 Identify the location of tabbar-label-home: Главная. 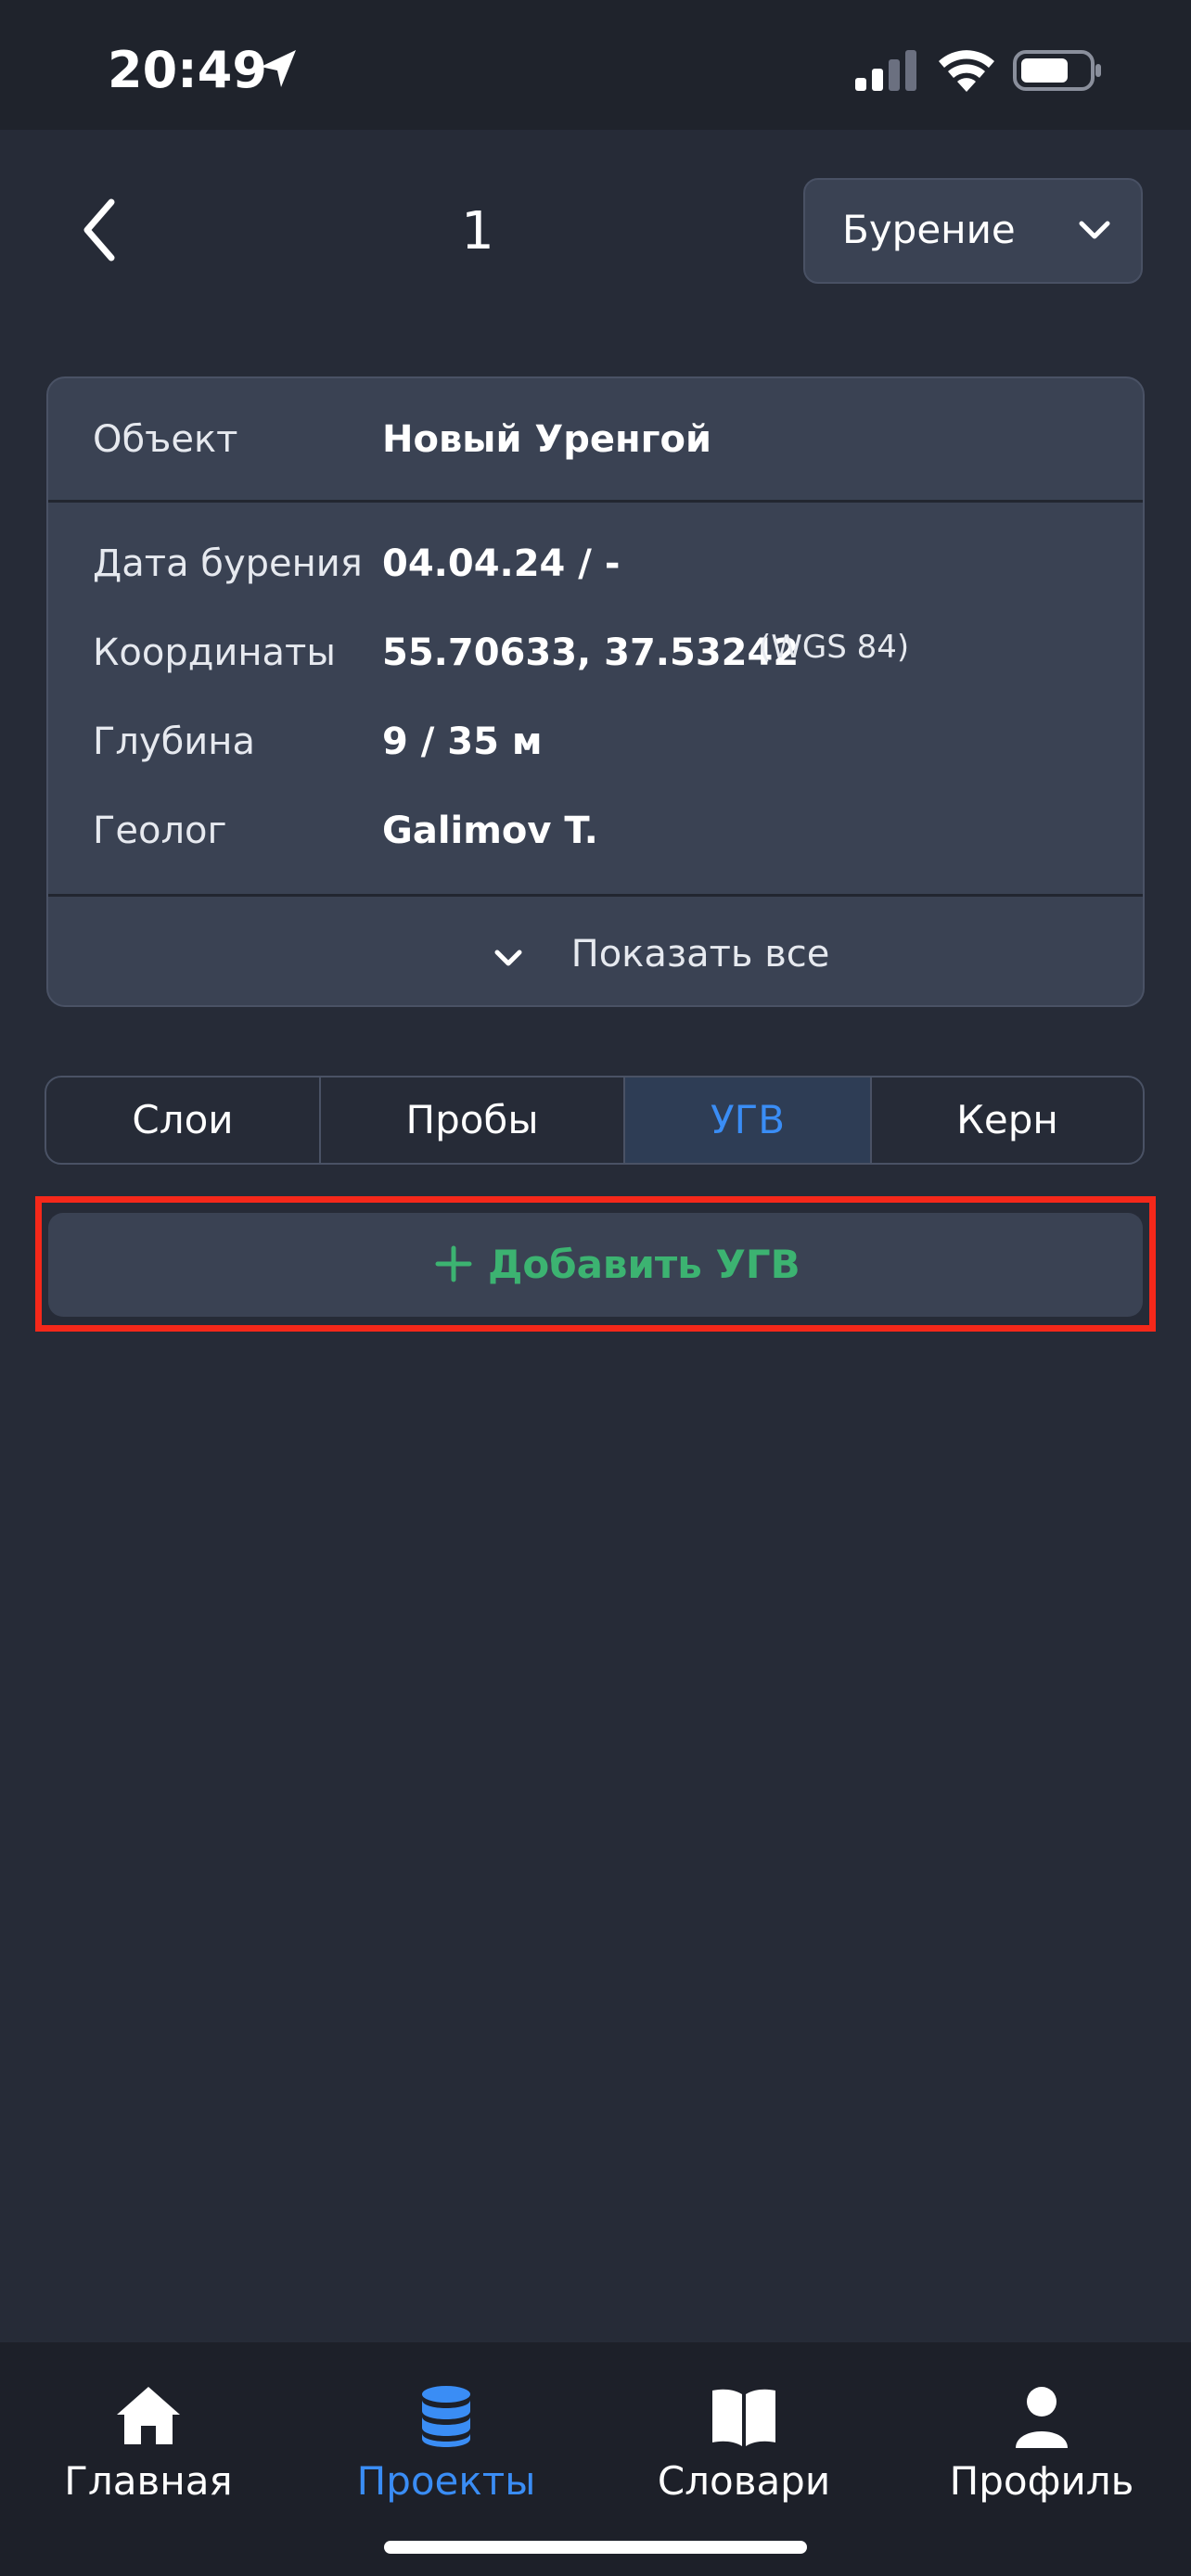
(148, 2481).